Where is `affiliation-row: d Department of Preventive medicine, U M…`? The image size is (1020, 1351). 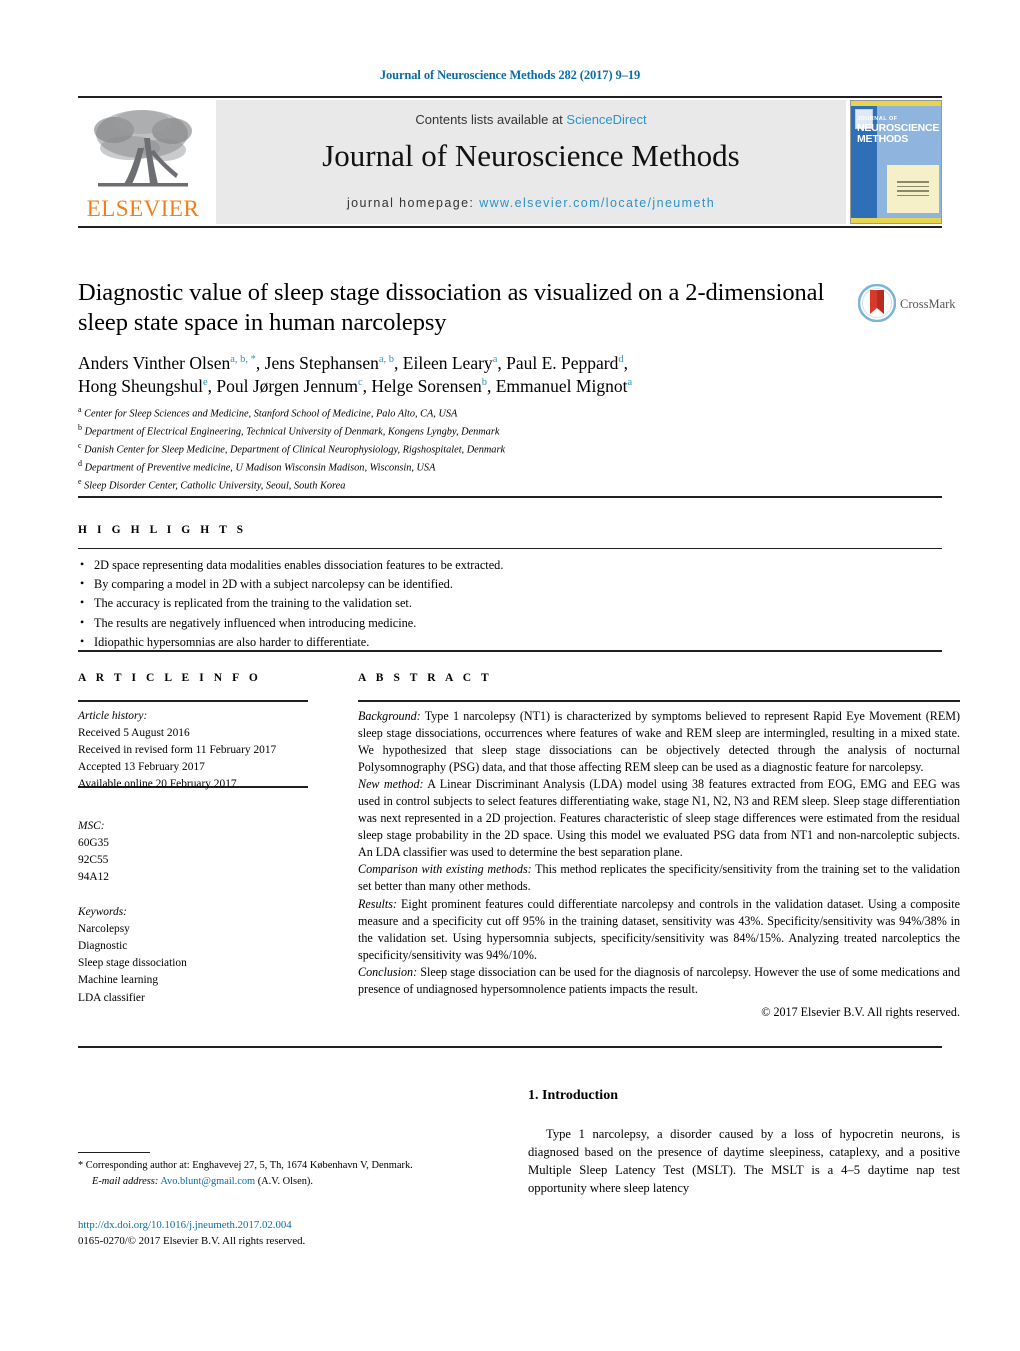 affiliation-row: d Department of Preventive medicine, U M… is located at coordinates (428, 467).